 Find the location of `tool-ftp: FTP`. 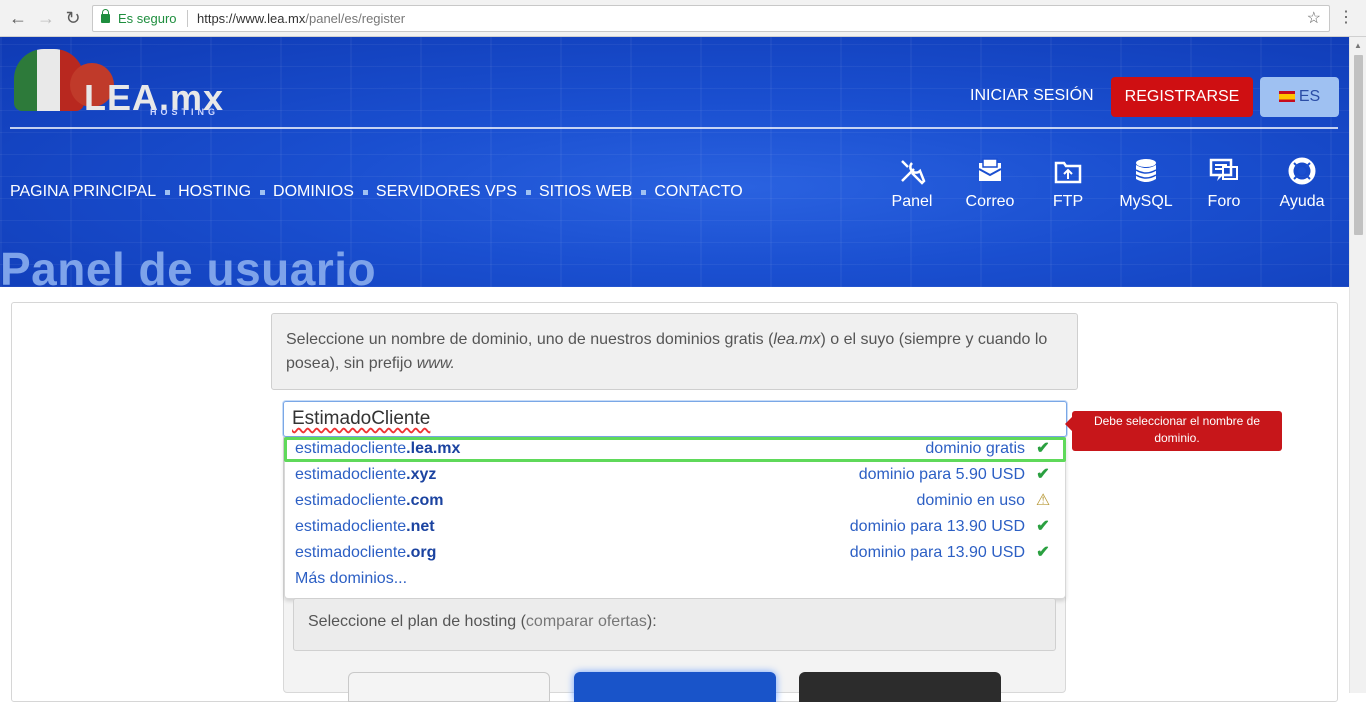

tool-ftp: FTP is located at coordinates (1068, 184).